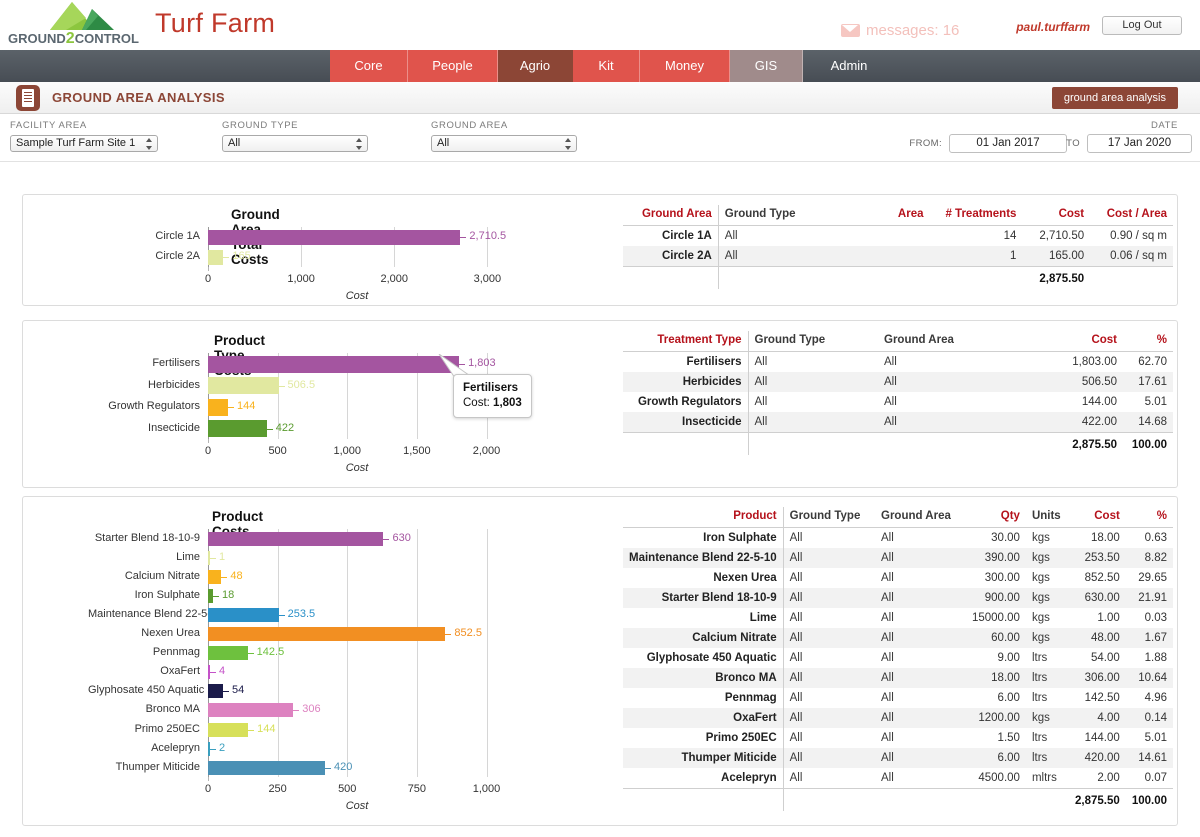 This screenshot has height=837, width=1200. What do you see at coordinates (1114, 98) in the screenshot?
I see `breadcrumb: ground area analysis` at bounding box center [1114, 98].